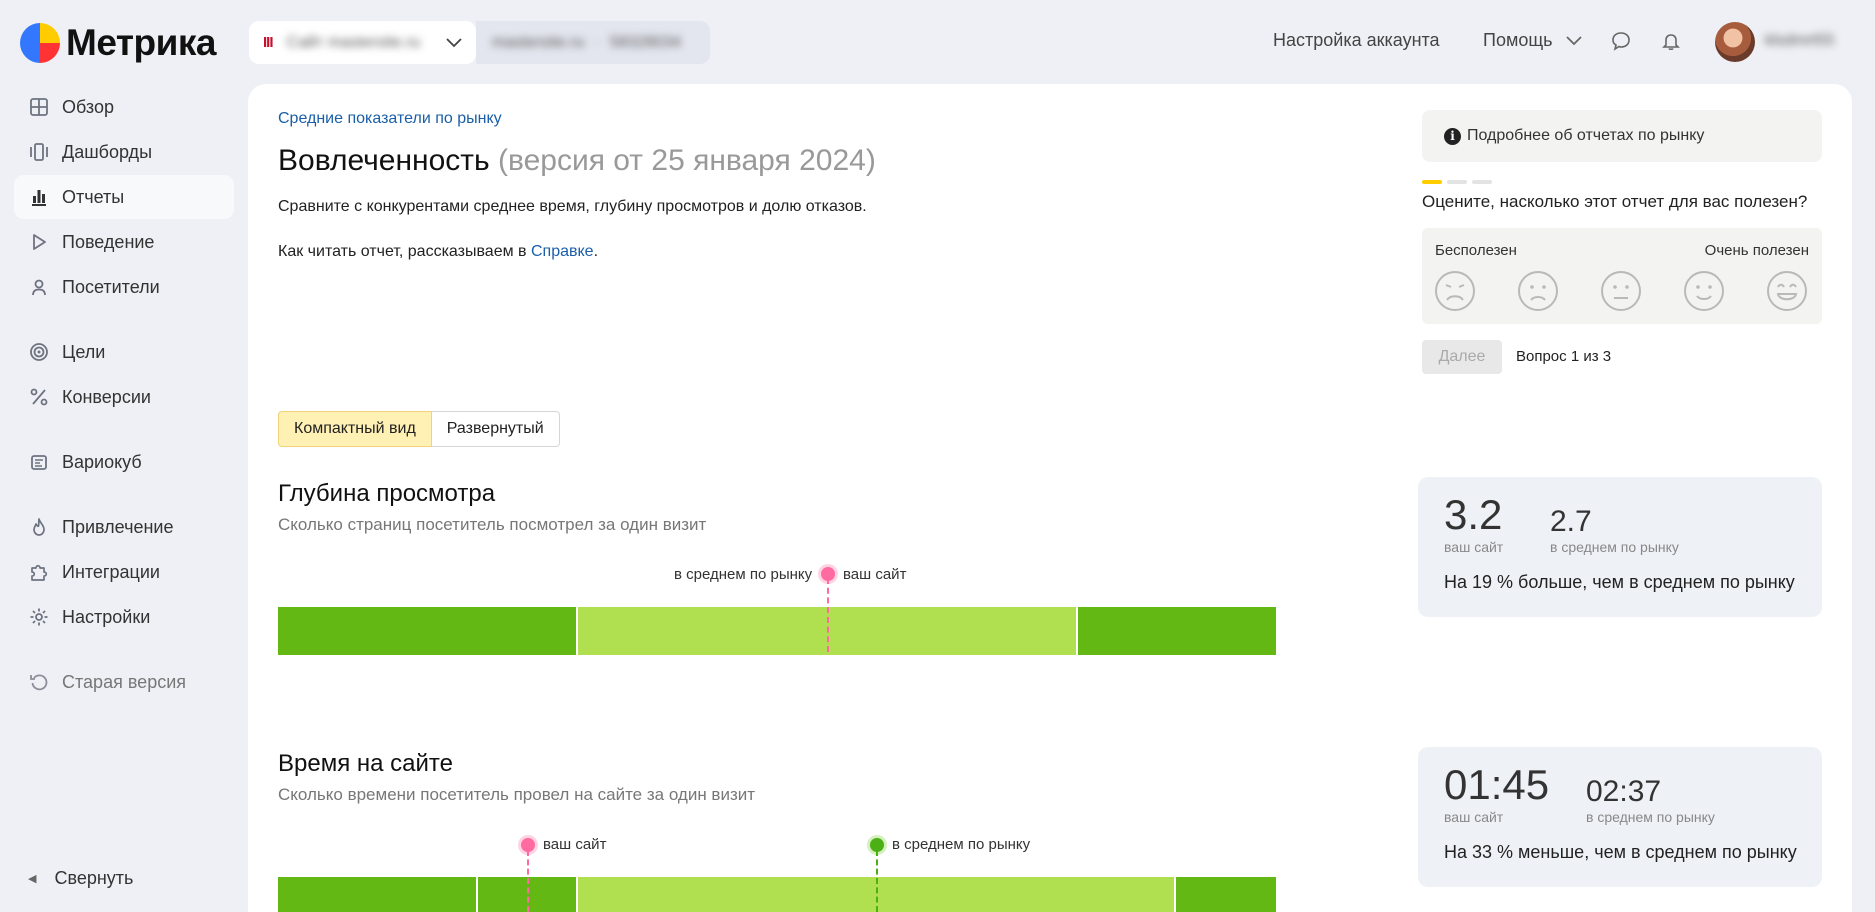  What do you see at coordinates (1621, 291) in the screenshot?
I see `face-neutral-icon` at bounding box center [1621, 291].